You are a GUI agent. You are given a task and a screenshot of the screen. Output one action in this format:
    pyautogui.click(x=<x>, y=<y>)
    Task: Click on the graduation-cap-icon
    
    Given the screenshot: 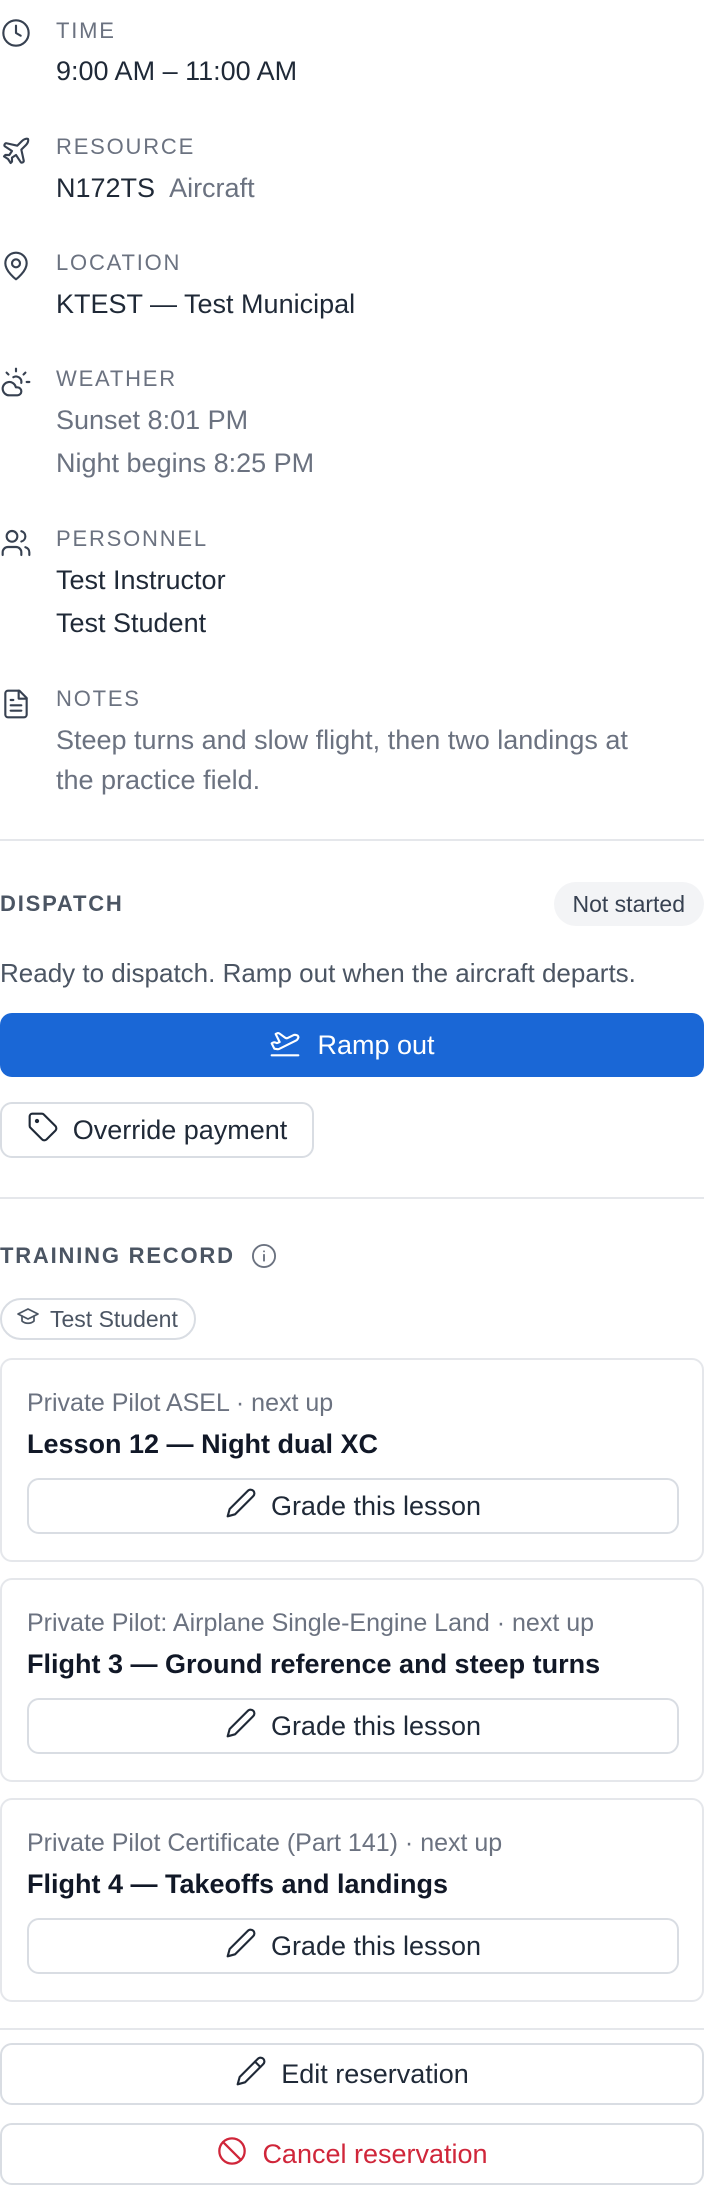 What is the action you would take?
    pyautogui.click(x=28, y=1319)
    